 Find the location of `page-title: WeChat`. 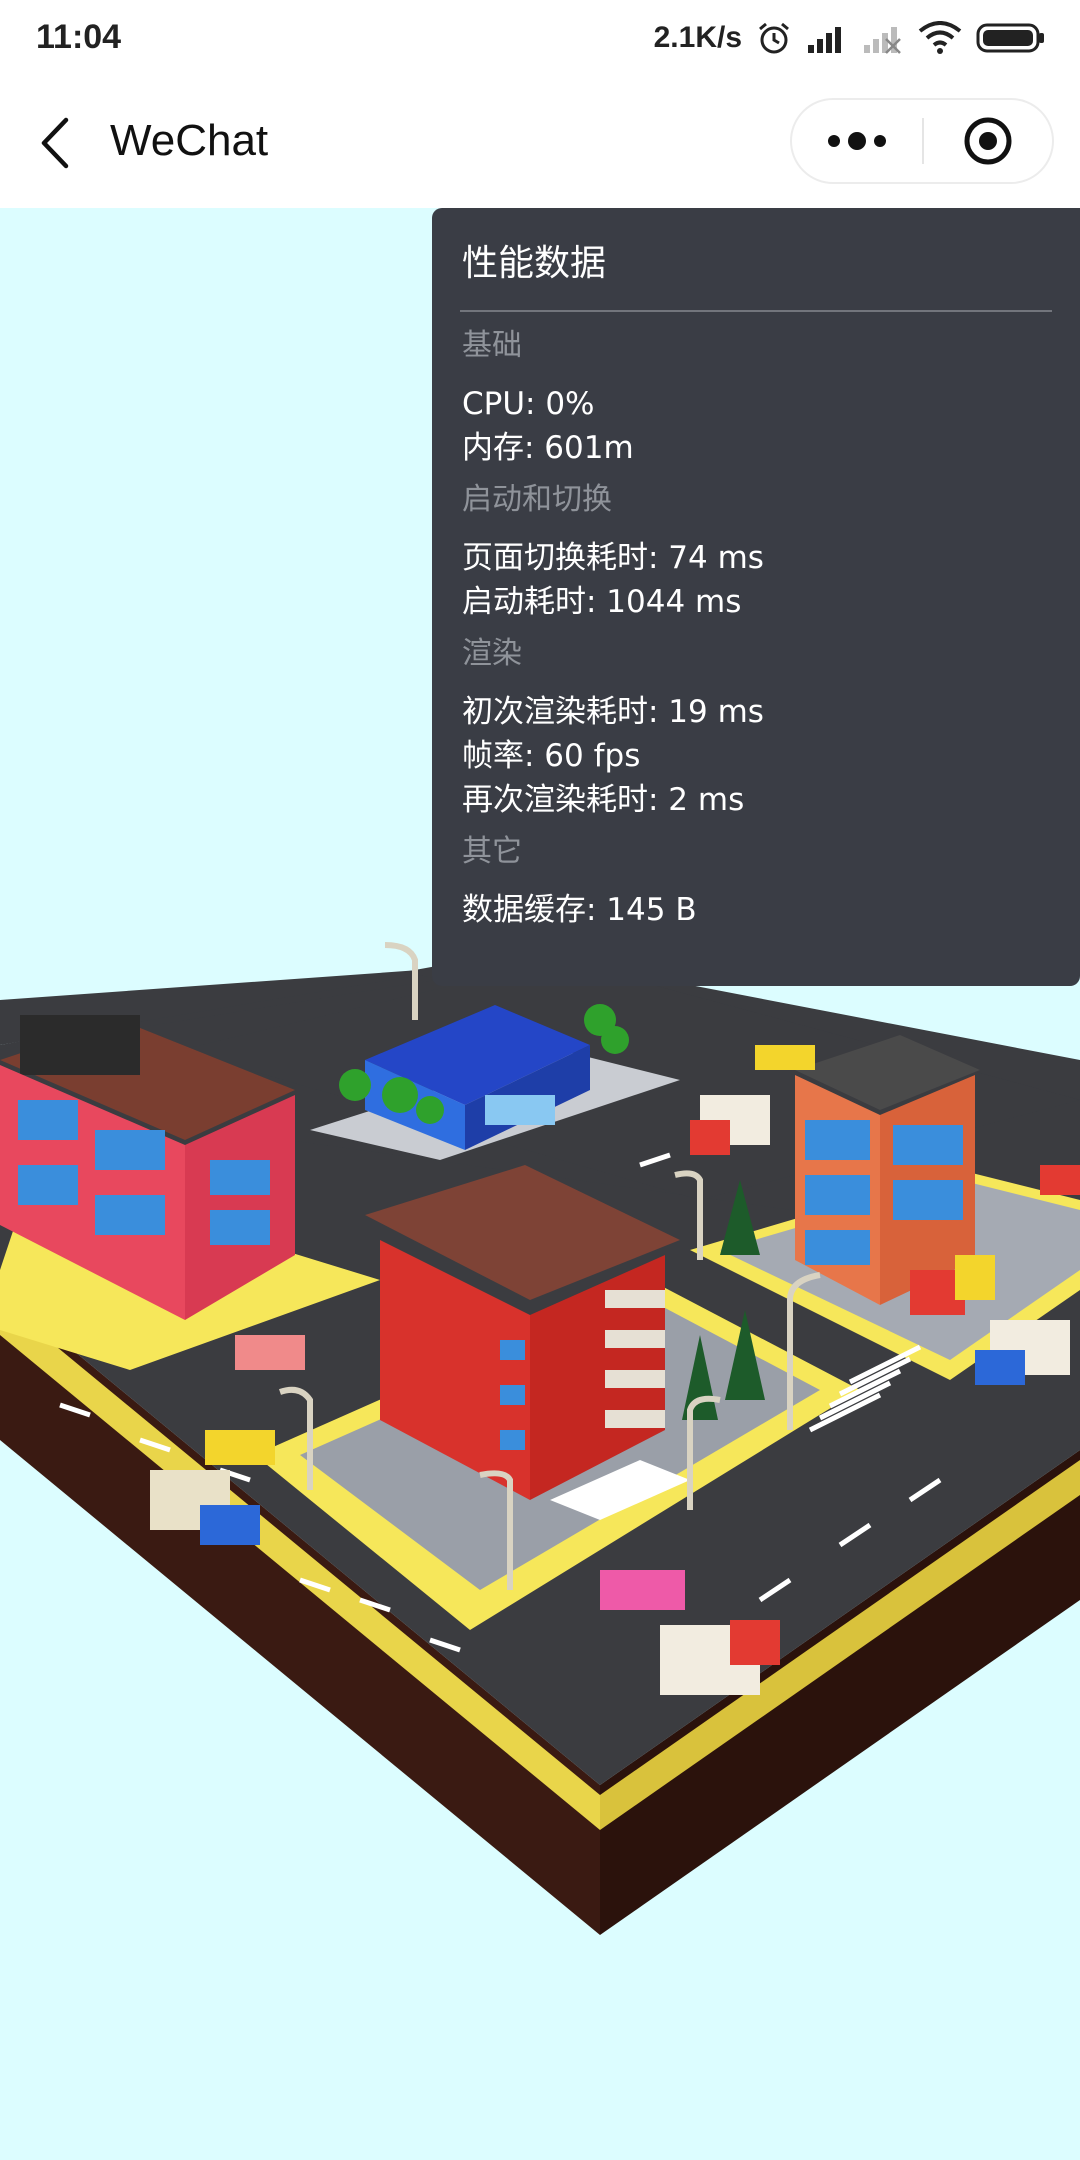

page-title: WeChat is located at coordinates (189, 140).